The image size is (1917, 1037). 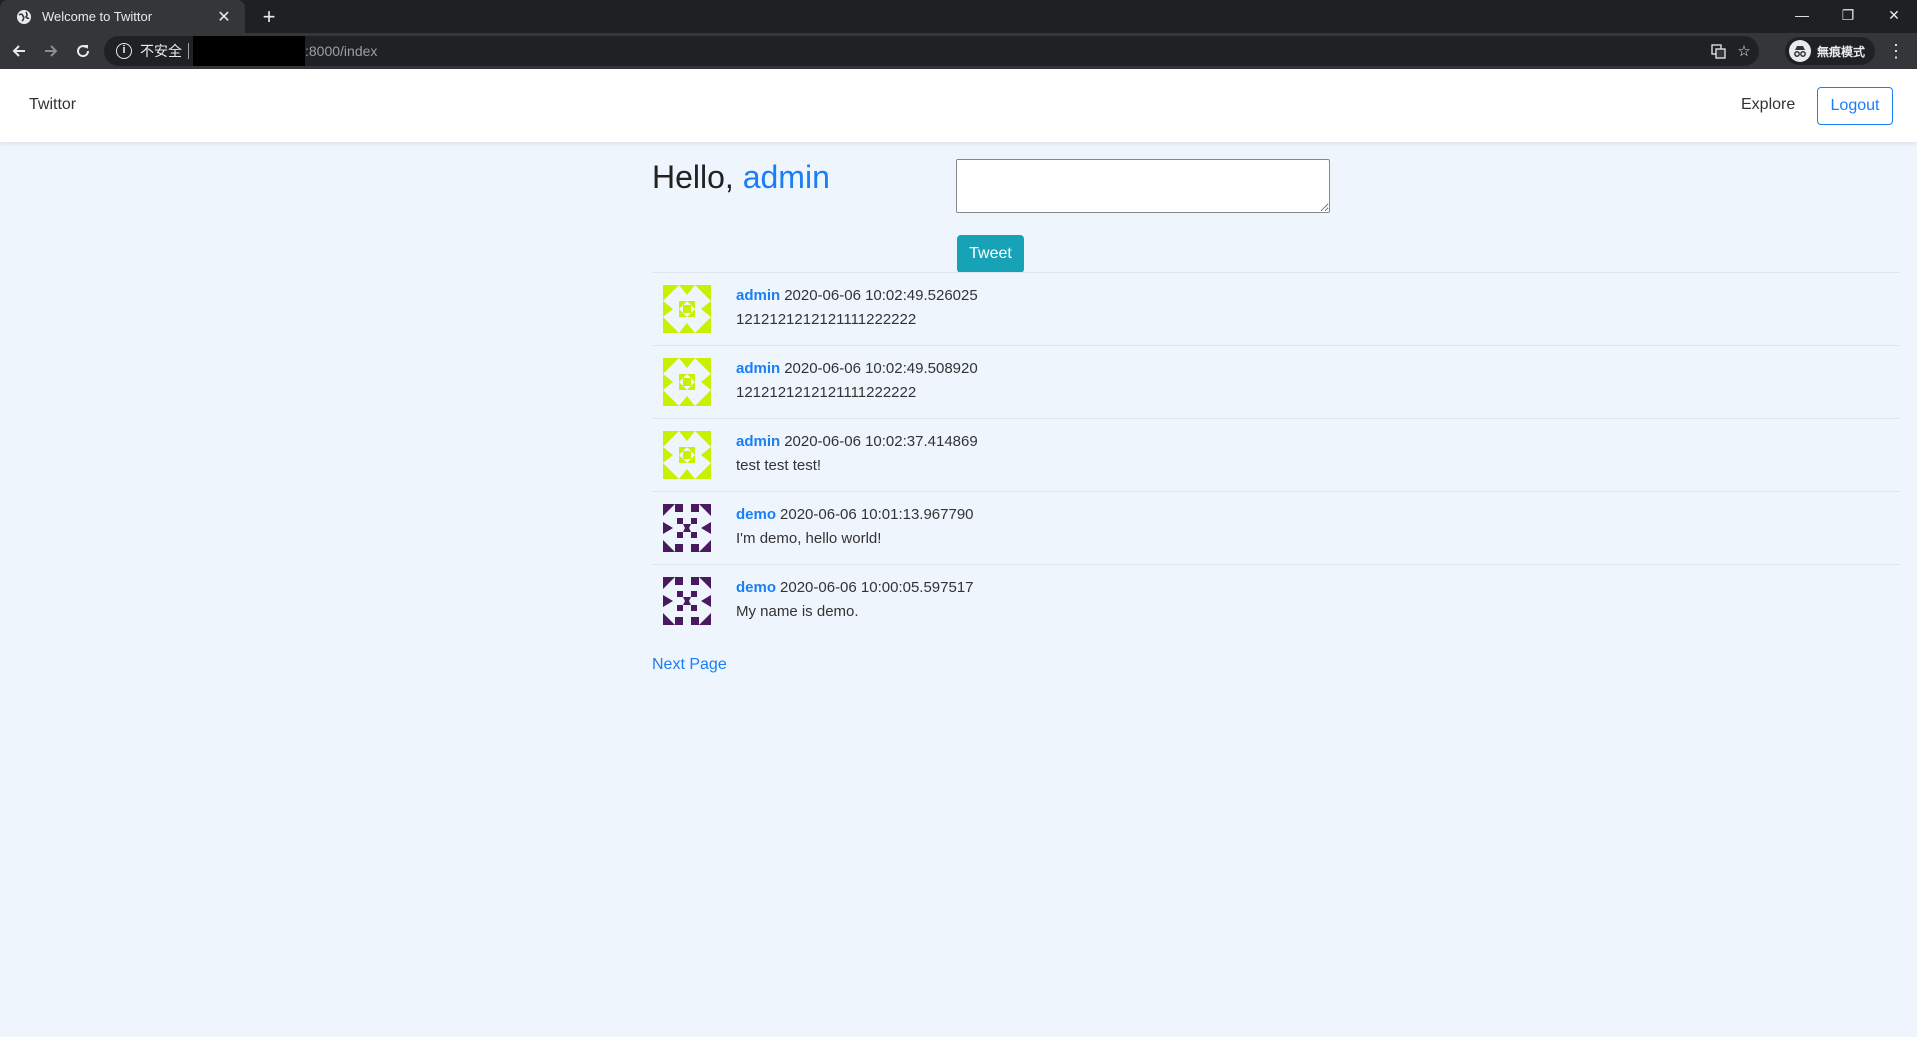 I want to click on explore-link: Explore, so click(x=1768, y=105).